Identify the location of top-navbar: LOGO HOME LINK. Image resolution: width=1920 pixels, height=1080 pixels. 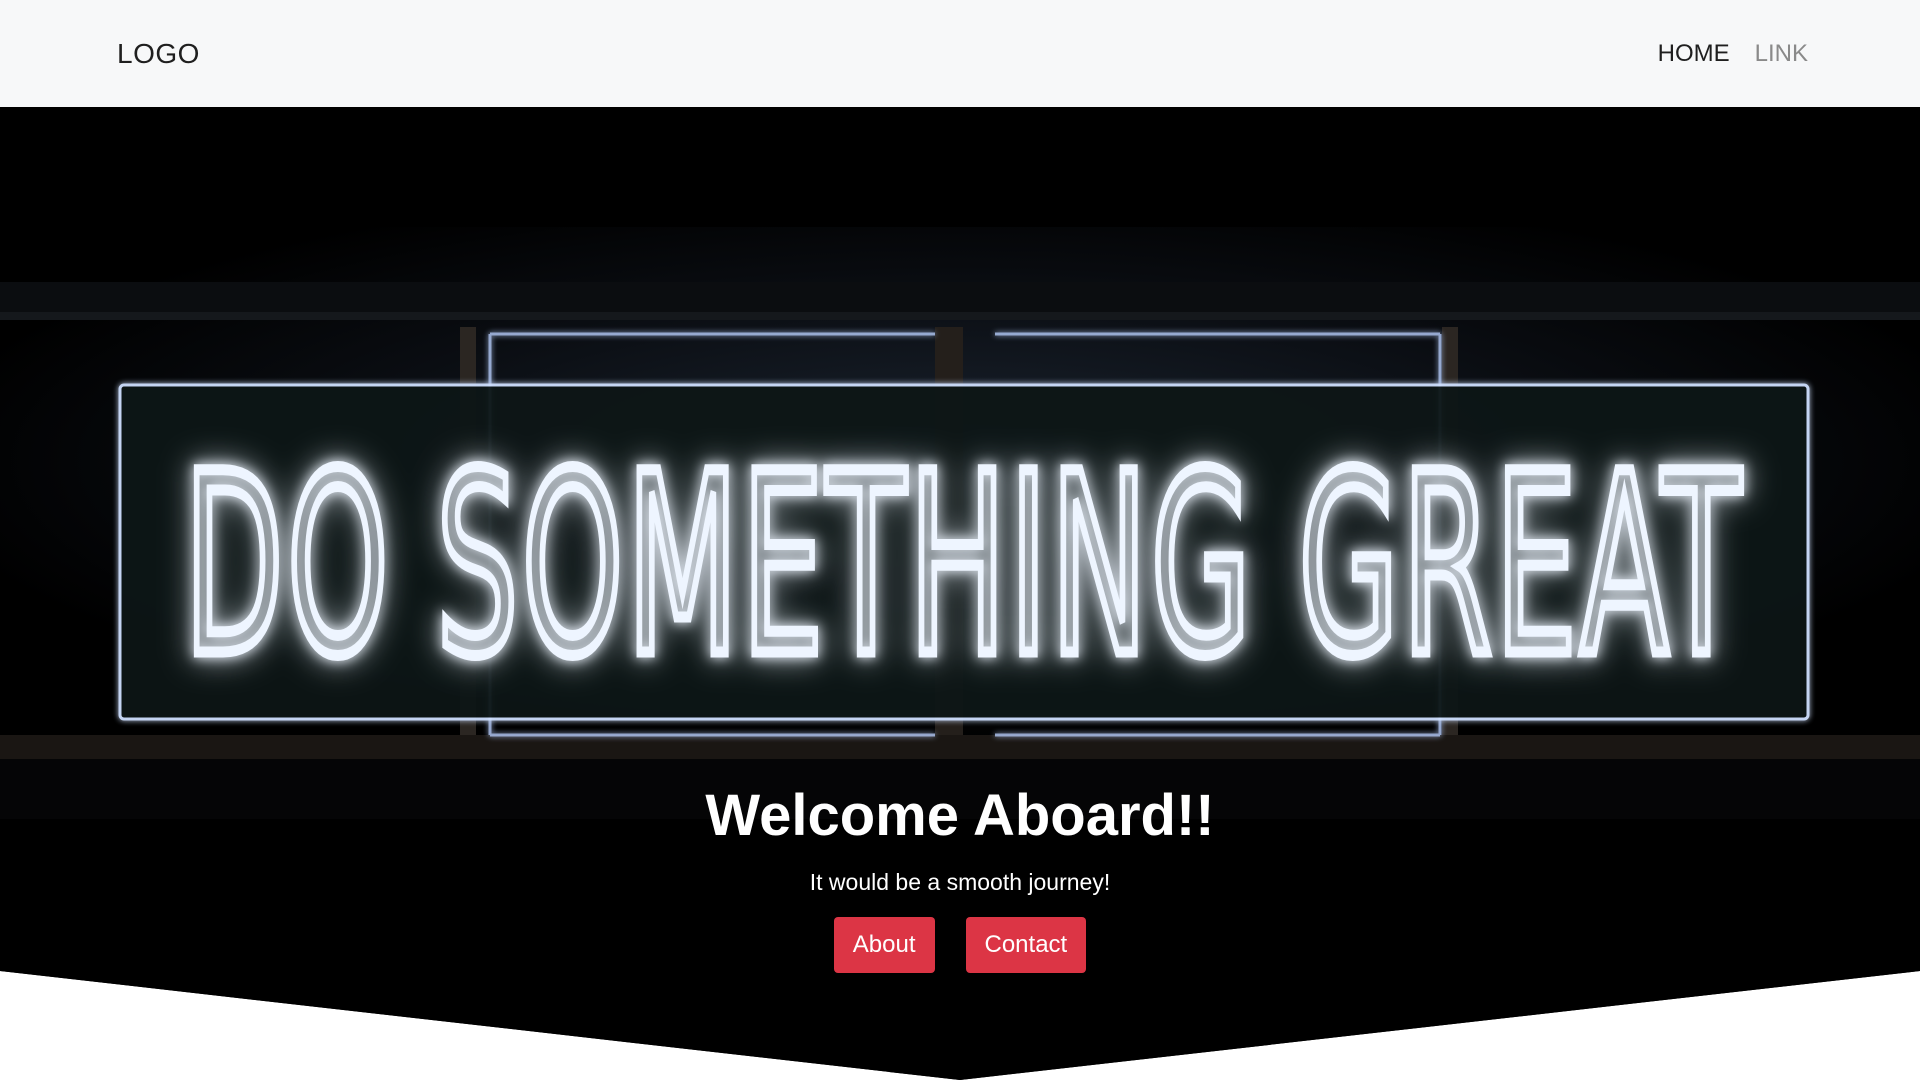
(960, 53).